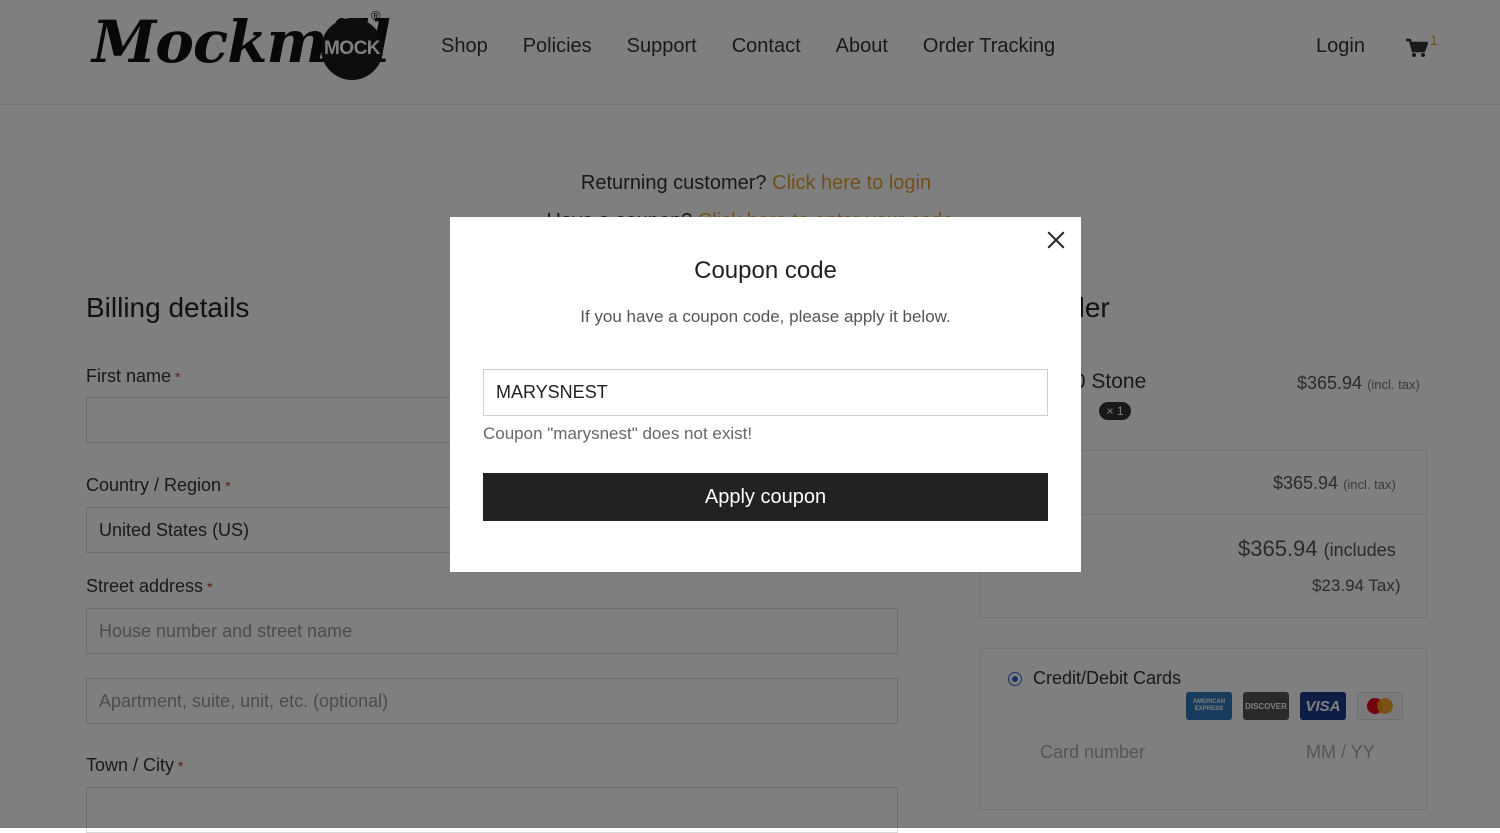  I want to click on coupon-code-input, so click(765, 392).